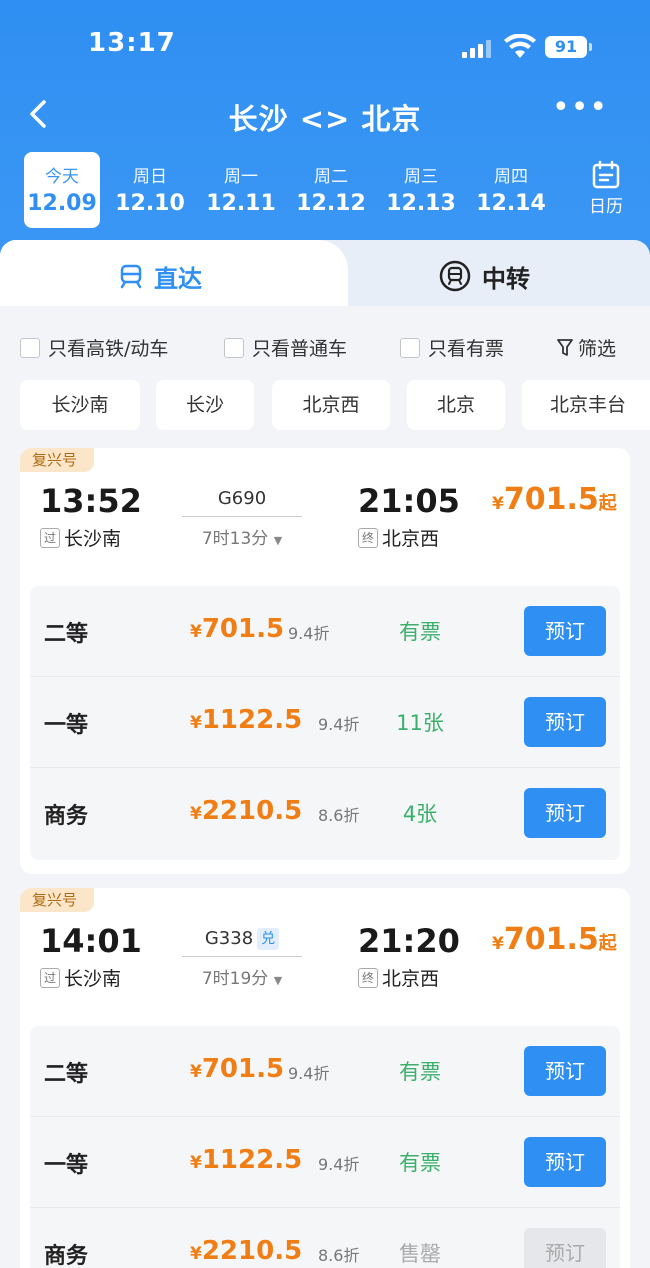 Image resolution: width=650 pixels, height=1268 pixels. I want to click on date-item: 周三 12.13, so click(421, 190).